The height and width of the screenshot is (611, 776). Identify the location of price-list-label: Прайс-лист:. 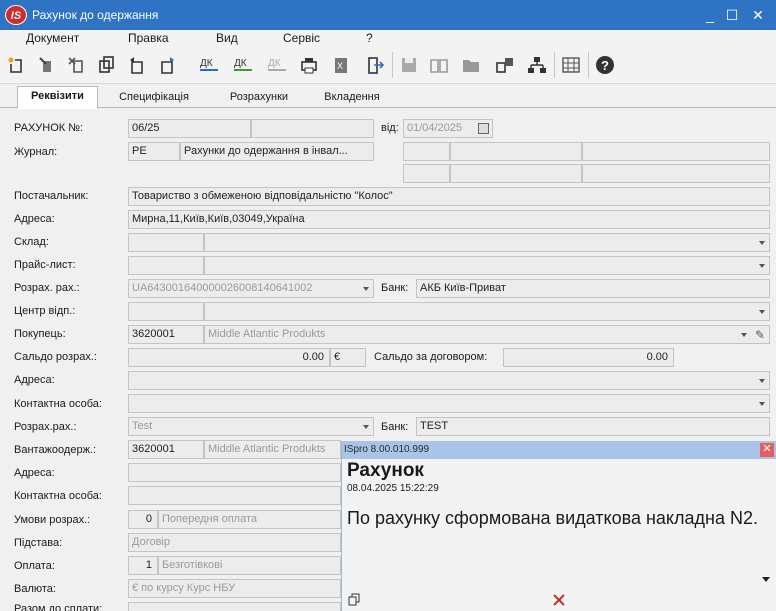
(45, 265).